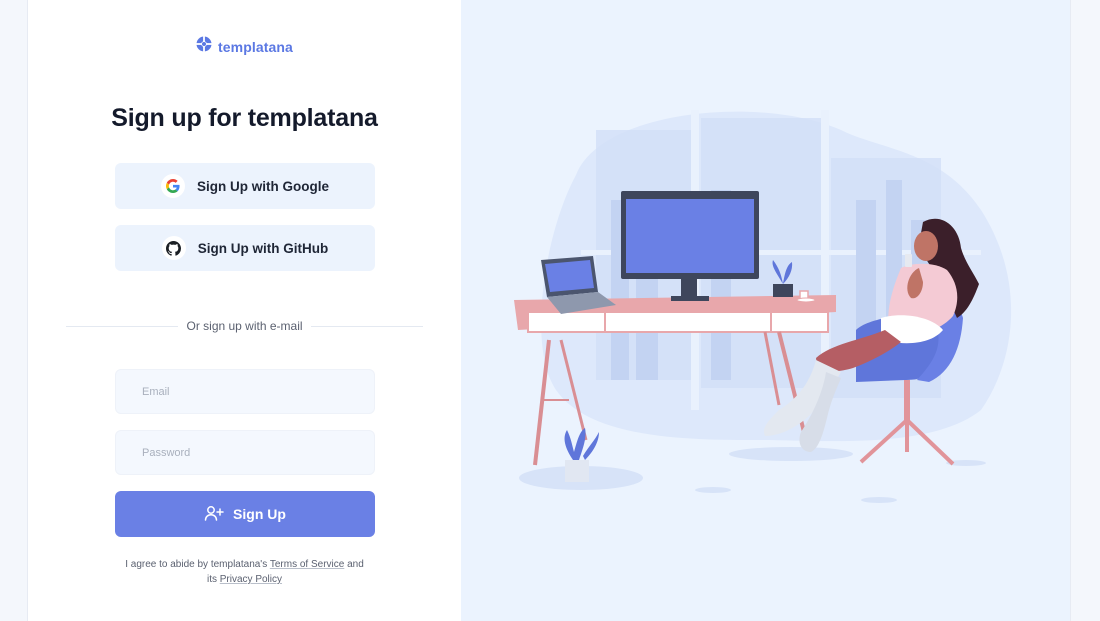 Image resolution: width=1100 pixels, height=621 pixels. Describe the element at coordinates (355, 564) in the screenshot. I see `legal-conjunction: and` at that location.